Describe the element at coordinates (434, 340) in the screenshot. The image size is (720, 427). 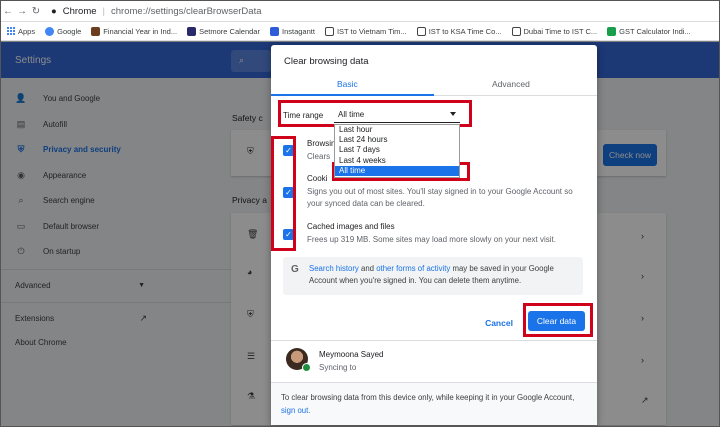
I see `dialog-divider` at that location.